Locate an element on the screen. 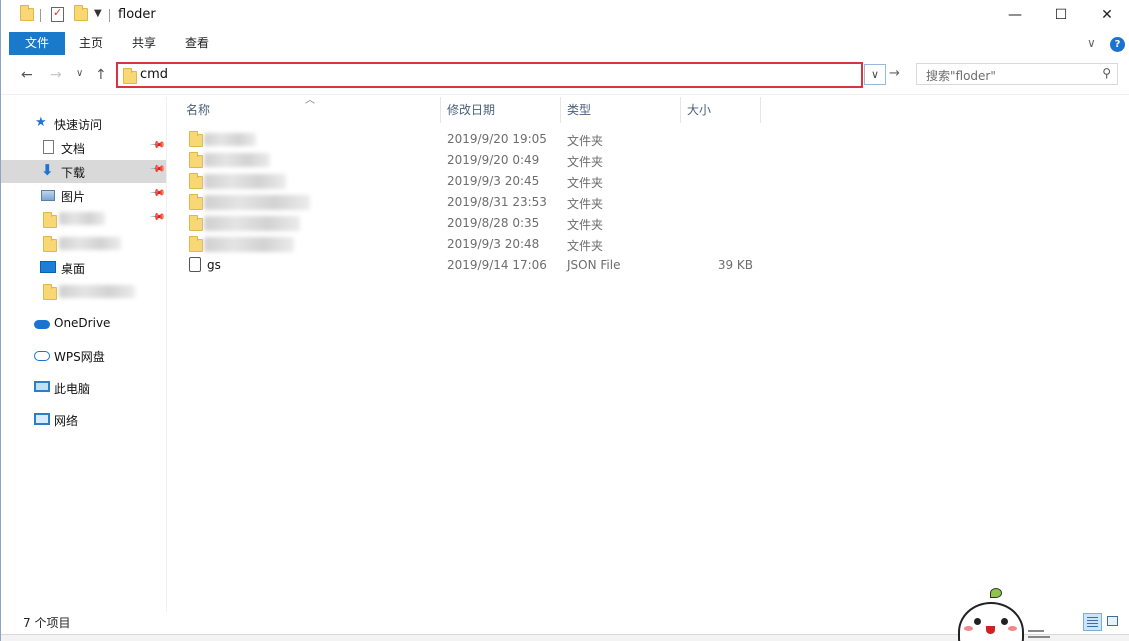 This screenshot has height=641, width=1129. json-file-icon is located at coordinates (195, 264).